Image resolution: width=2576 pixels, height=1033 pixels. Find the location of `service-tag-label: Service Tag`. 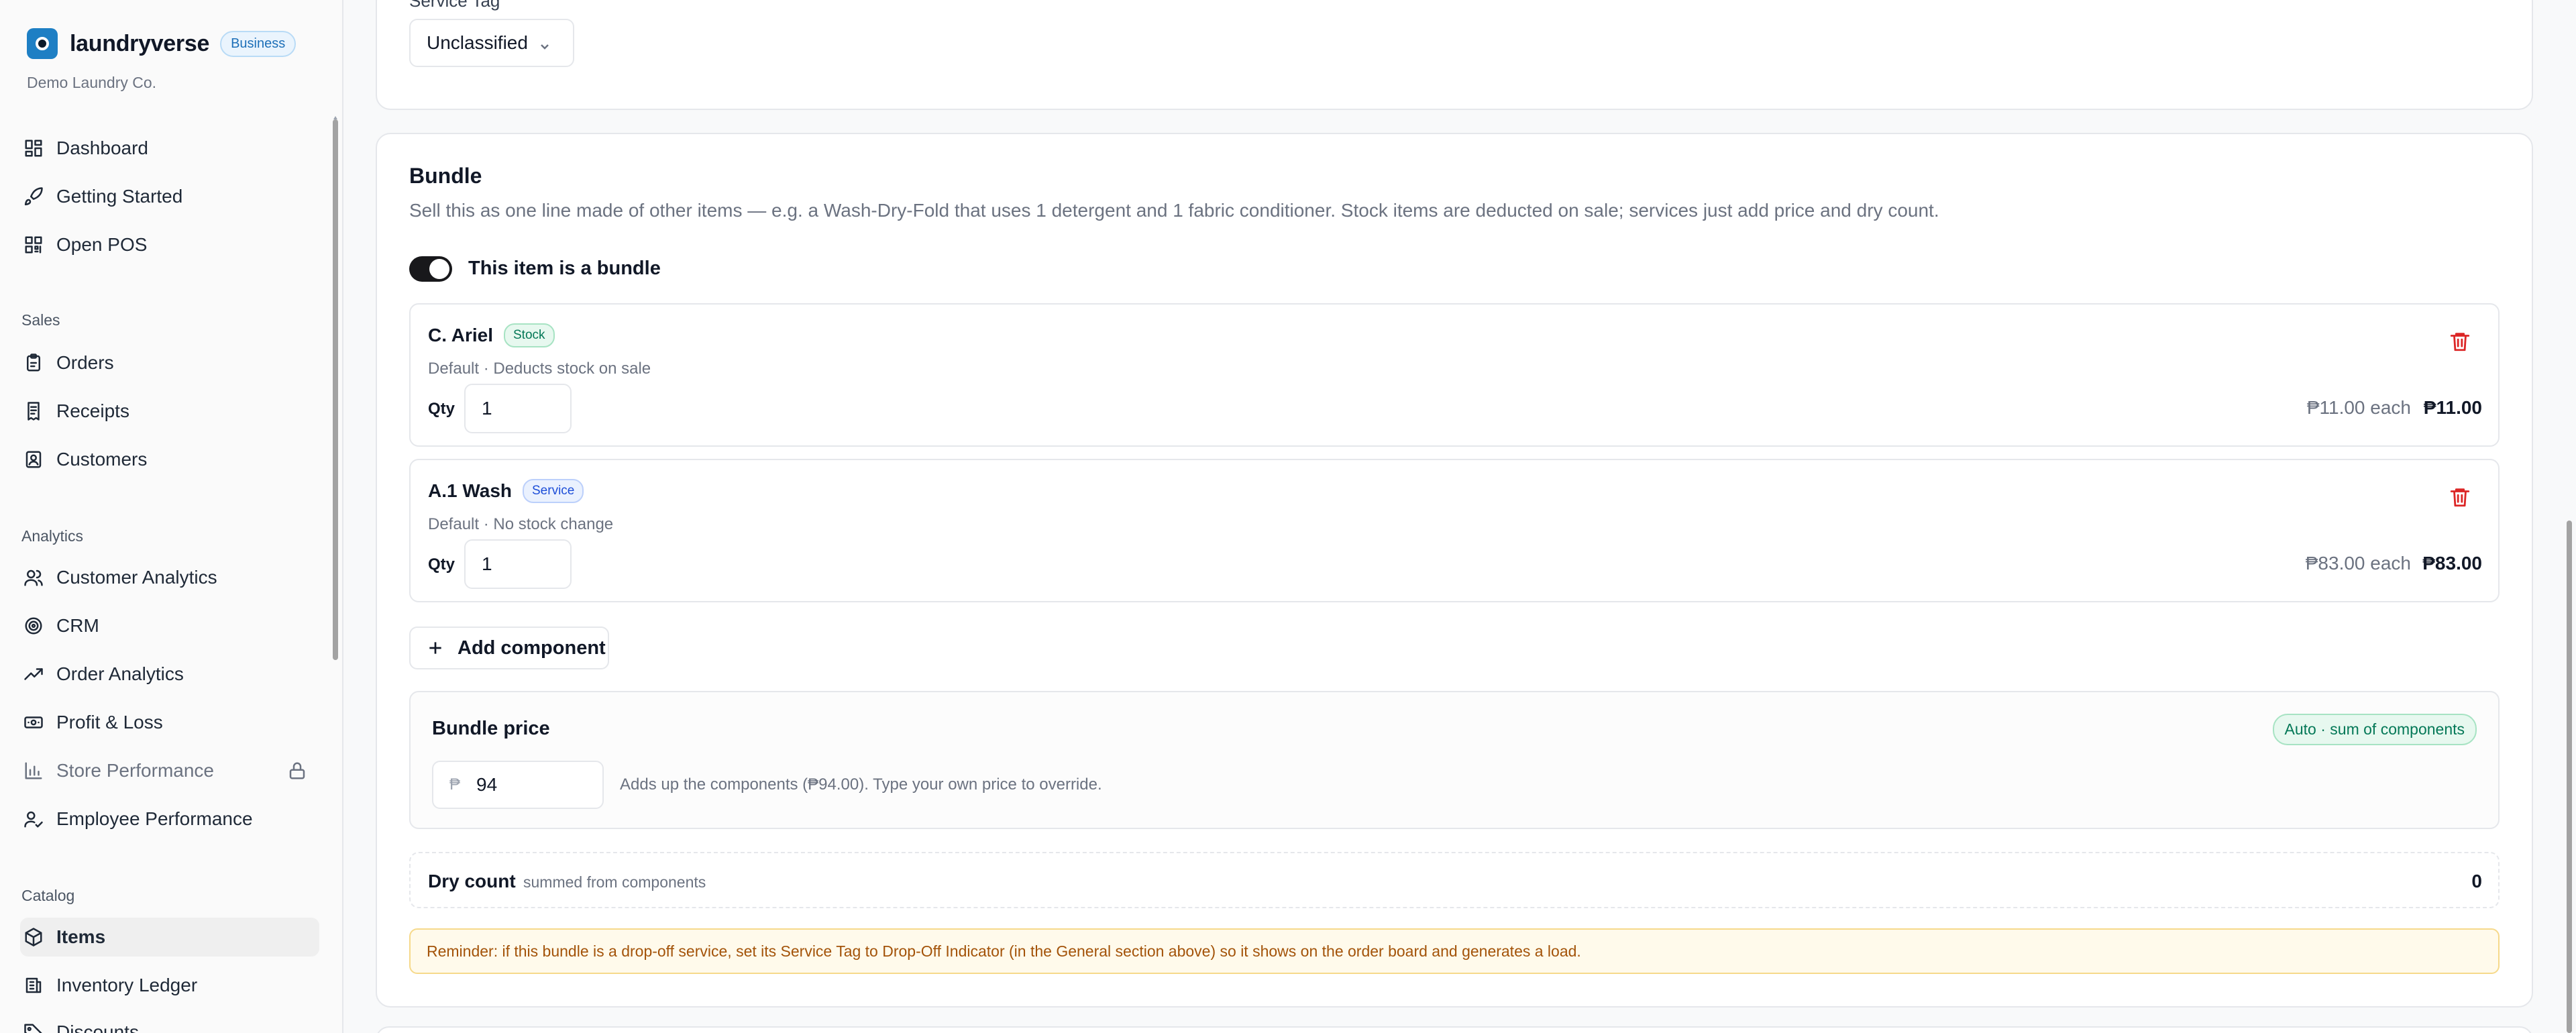

service-tag-label: Service Tag is located at coordinates (454, 5).